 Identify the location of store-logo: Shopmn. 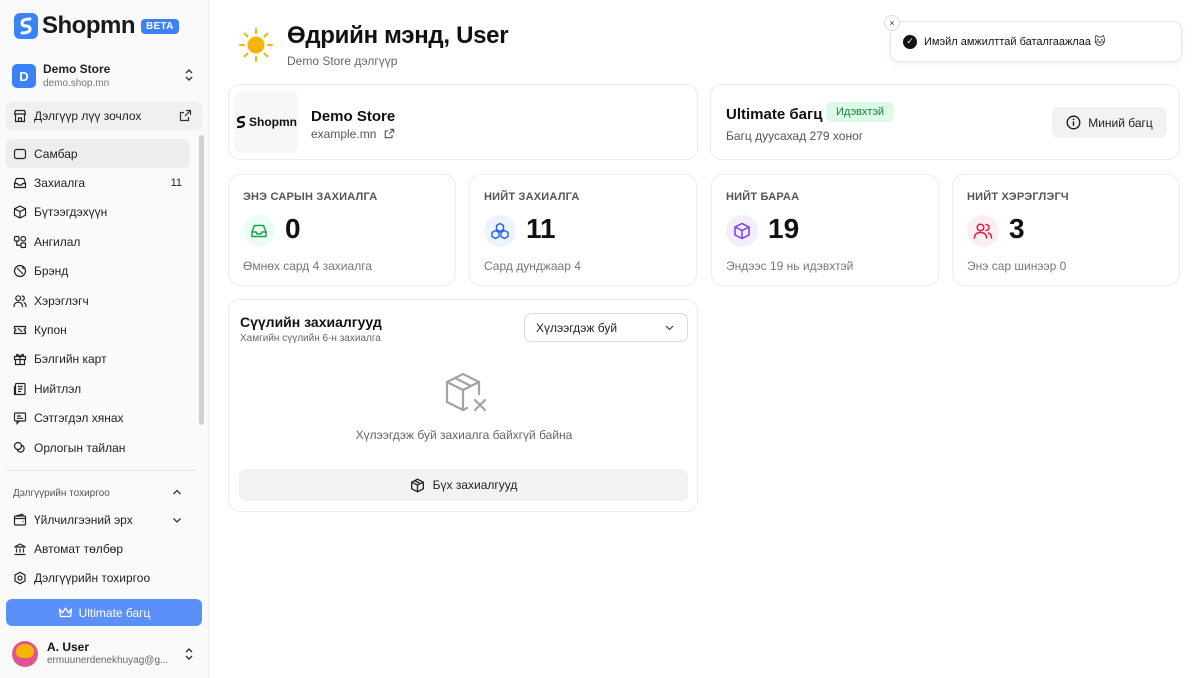
(266, 122).